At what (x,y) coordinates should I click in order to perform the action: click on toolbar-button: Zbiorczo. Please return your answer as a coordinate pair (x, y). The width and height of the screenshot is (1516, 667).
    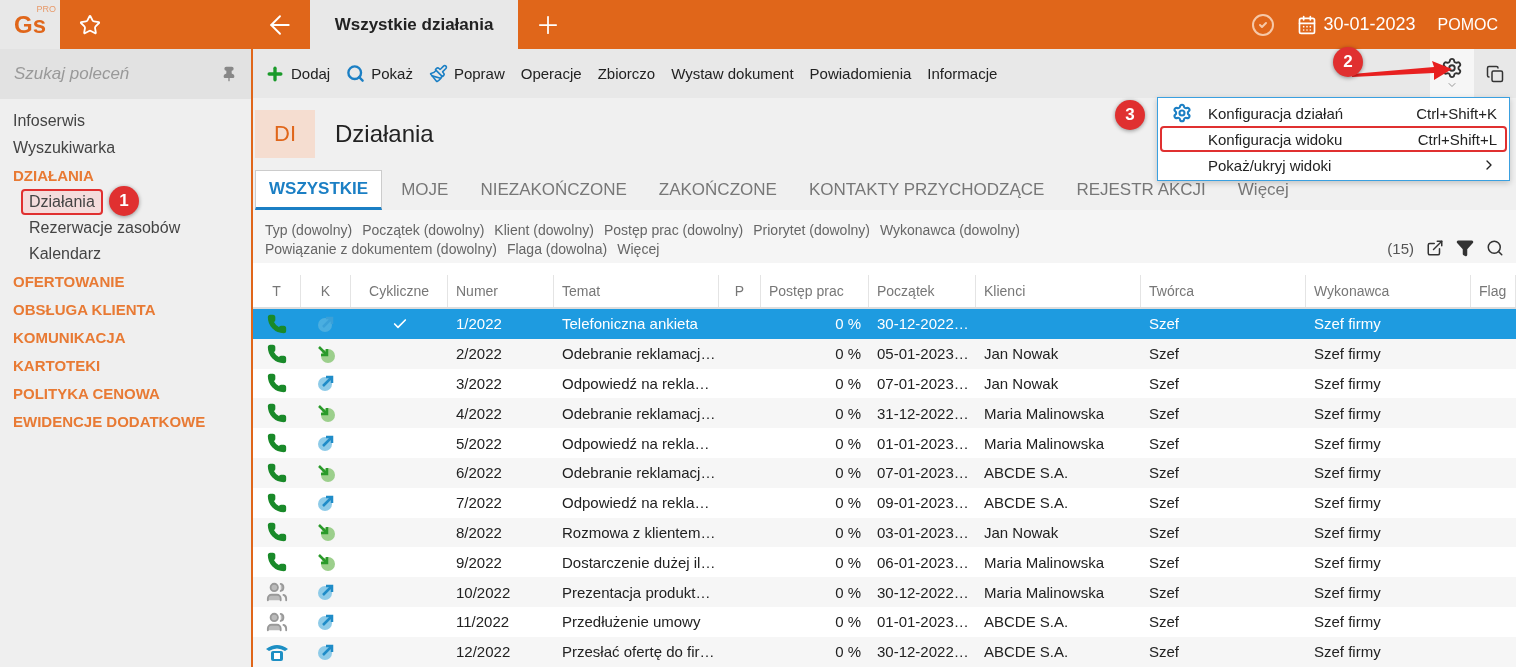
    Looking at the image, I should click on (626, 73).